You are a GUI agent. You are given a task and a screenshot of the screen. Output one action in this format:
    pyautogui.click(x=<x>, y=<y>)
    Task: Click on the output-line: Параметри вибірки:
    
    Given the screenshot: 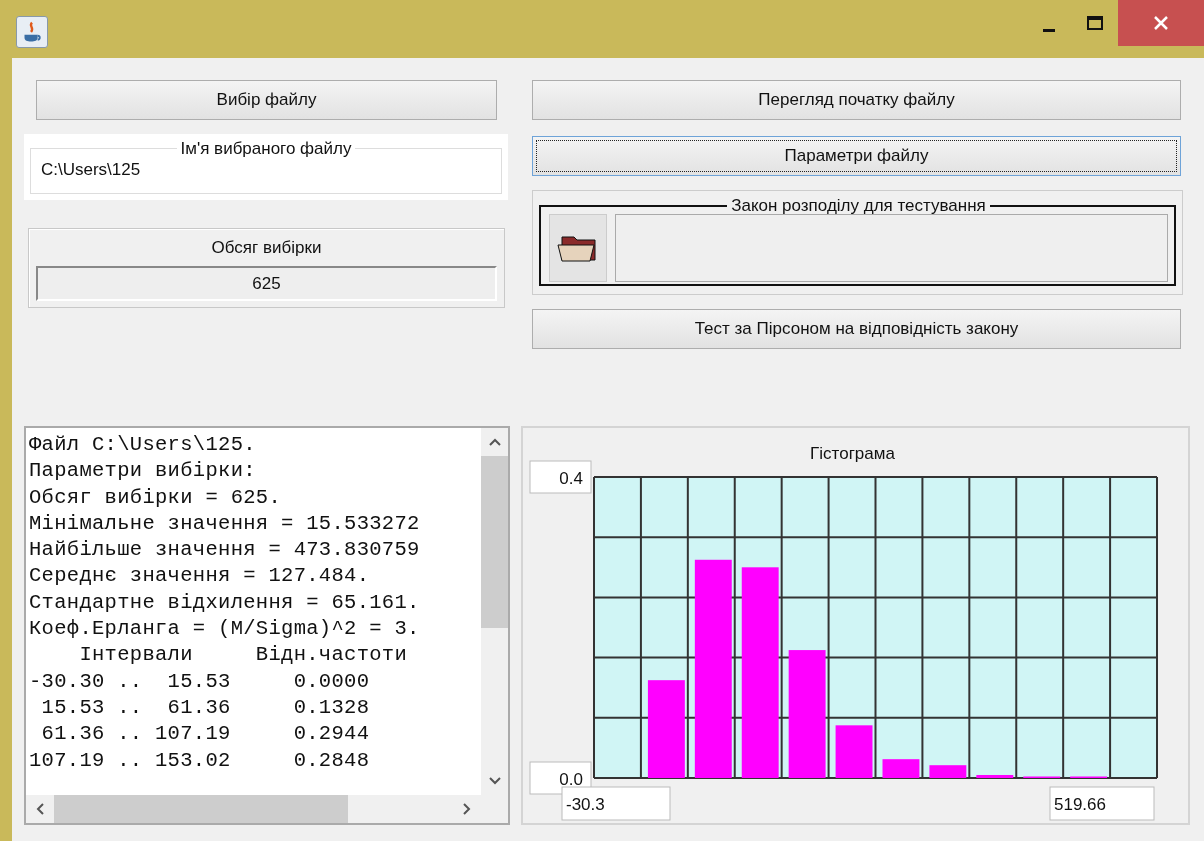 What is the action you would take?
    pyautogui.click(x=143, y=471)
    